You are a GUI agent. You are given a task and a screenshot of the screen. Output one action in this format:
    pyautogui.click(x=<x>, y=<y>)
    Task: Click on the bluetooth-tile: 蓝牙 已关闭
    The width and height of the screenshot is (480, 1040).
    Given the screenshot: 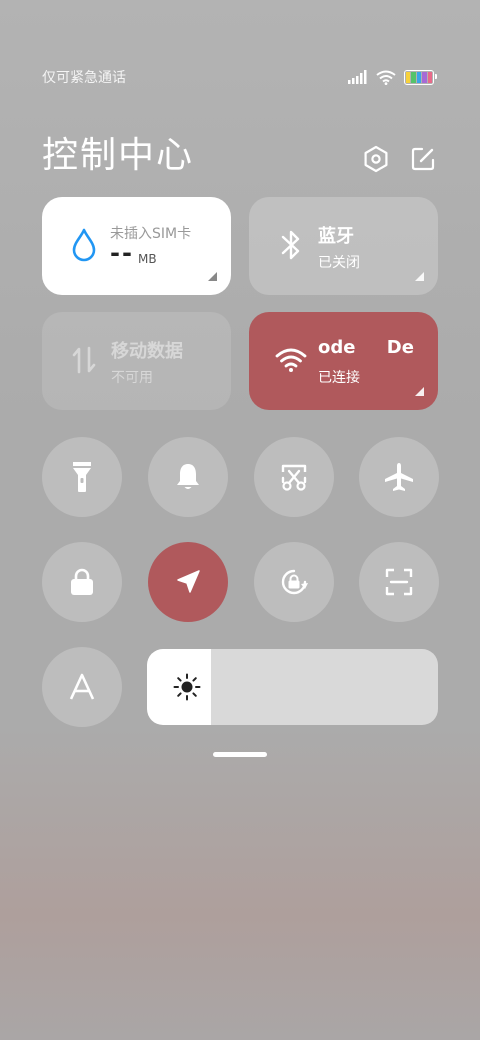 What is the action you would take?
    pyautogui.click(x=343, y=246)
    